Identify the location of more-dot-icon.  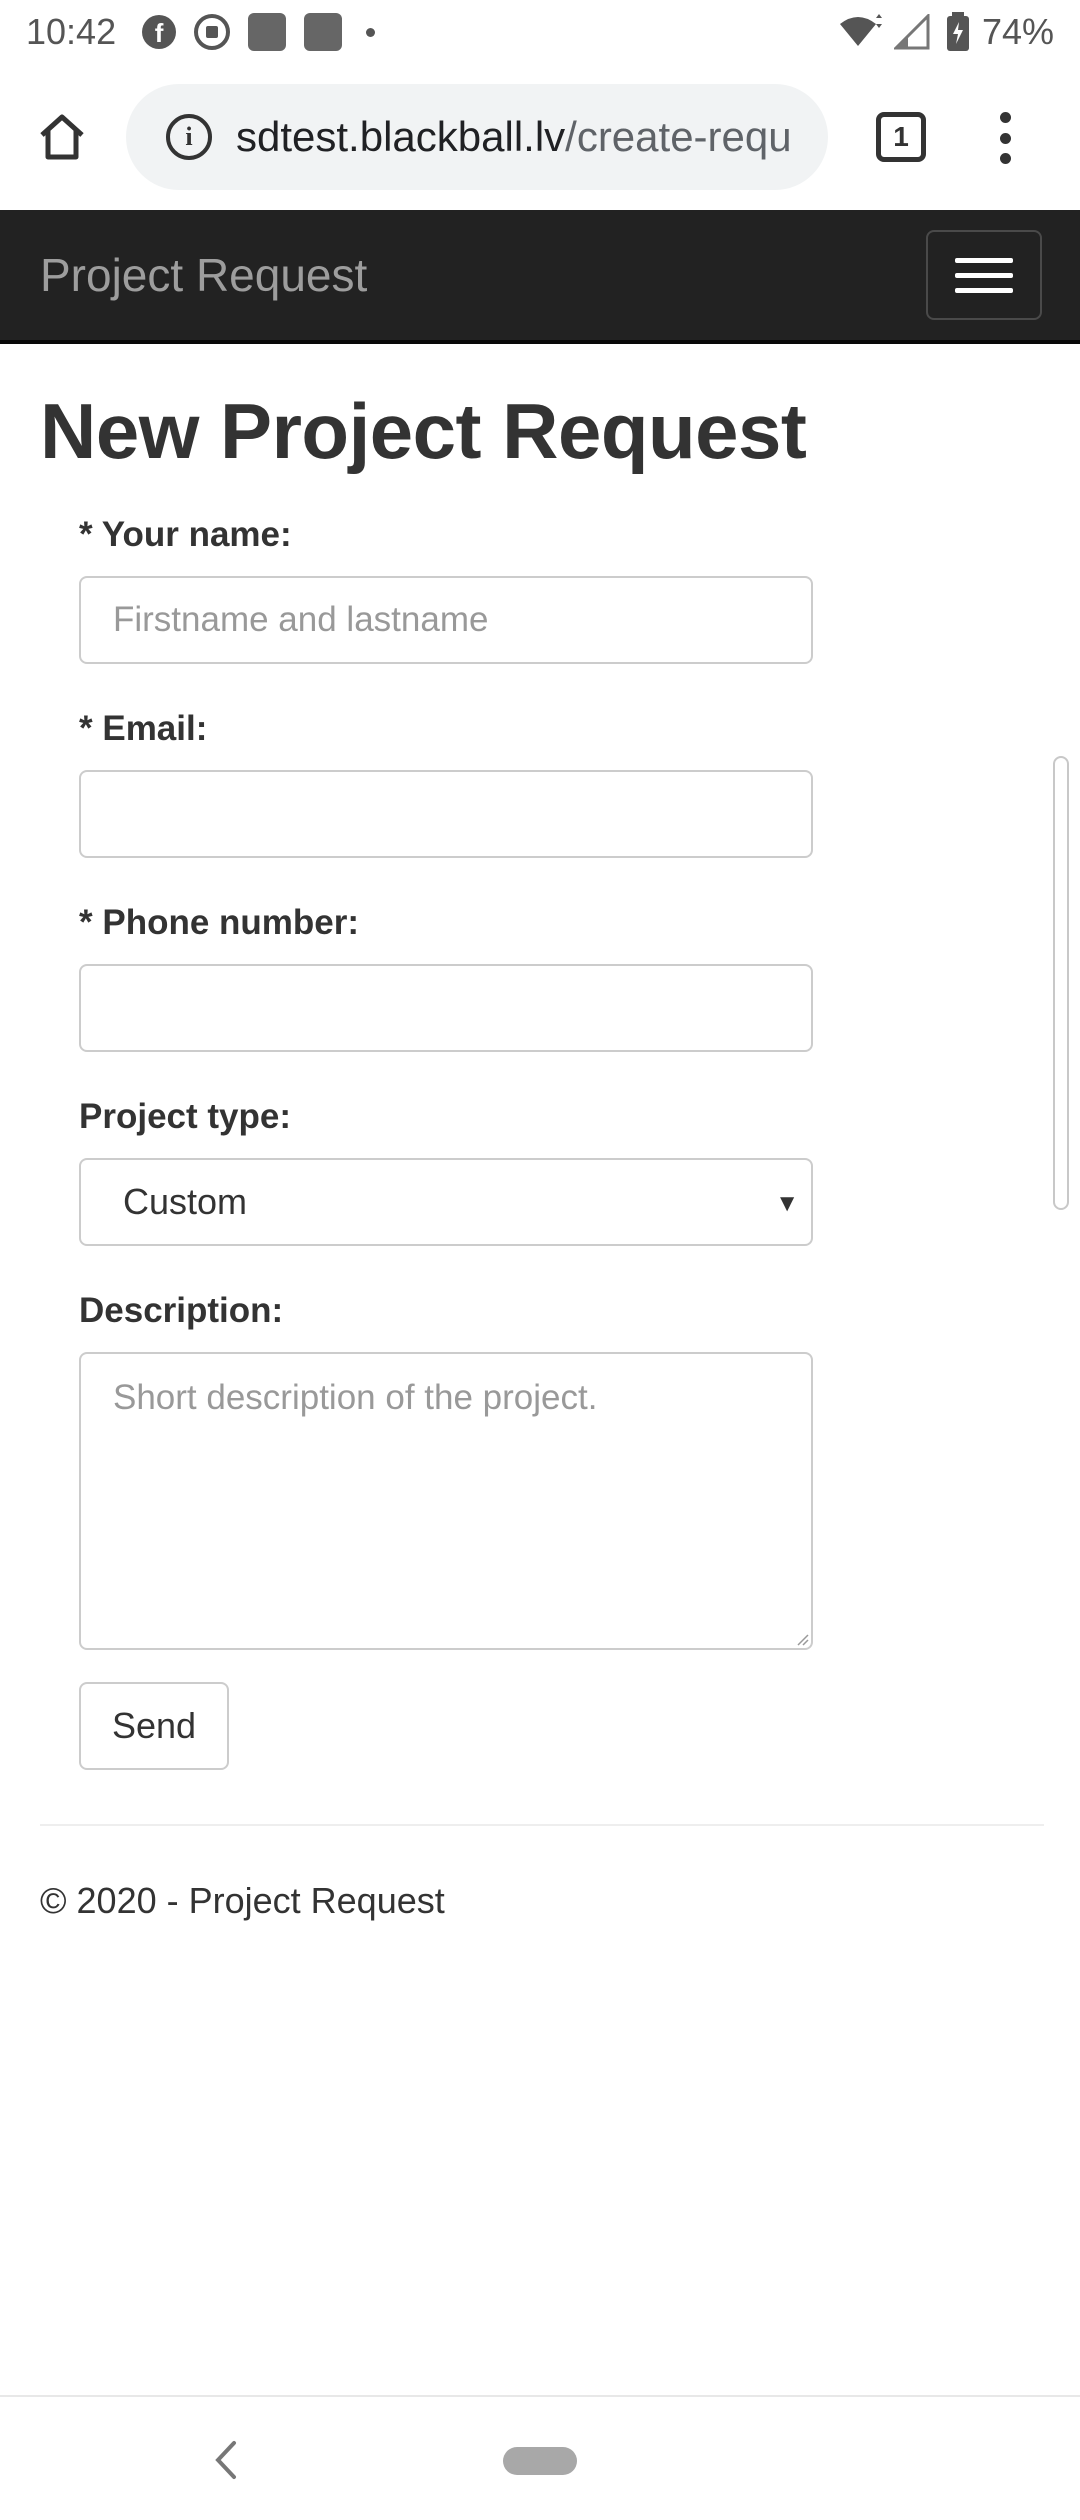
(371, 32).